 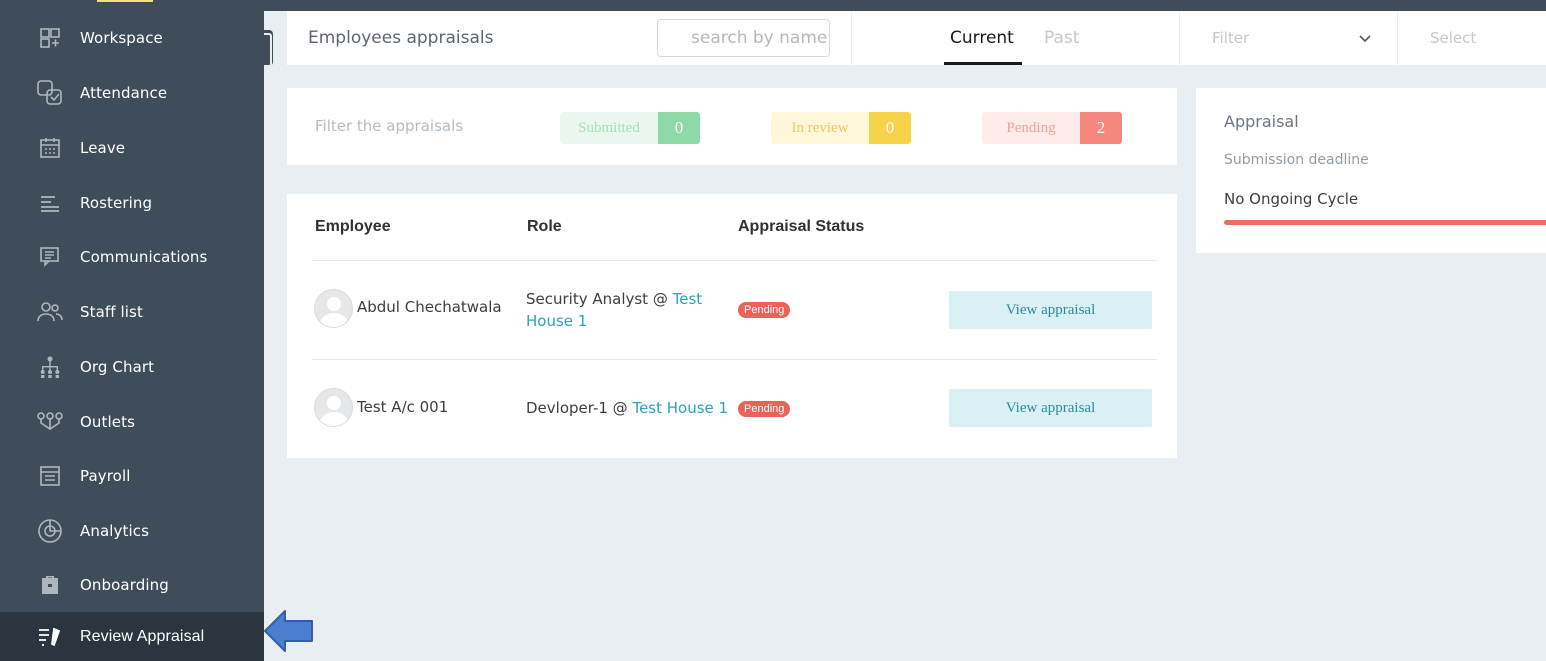 What do you see at coordinates (50, 93) in the screenshot?
I see `attendance-icon` at bounding box center [50, 93].